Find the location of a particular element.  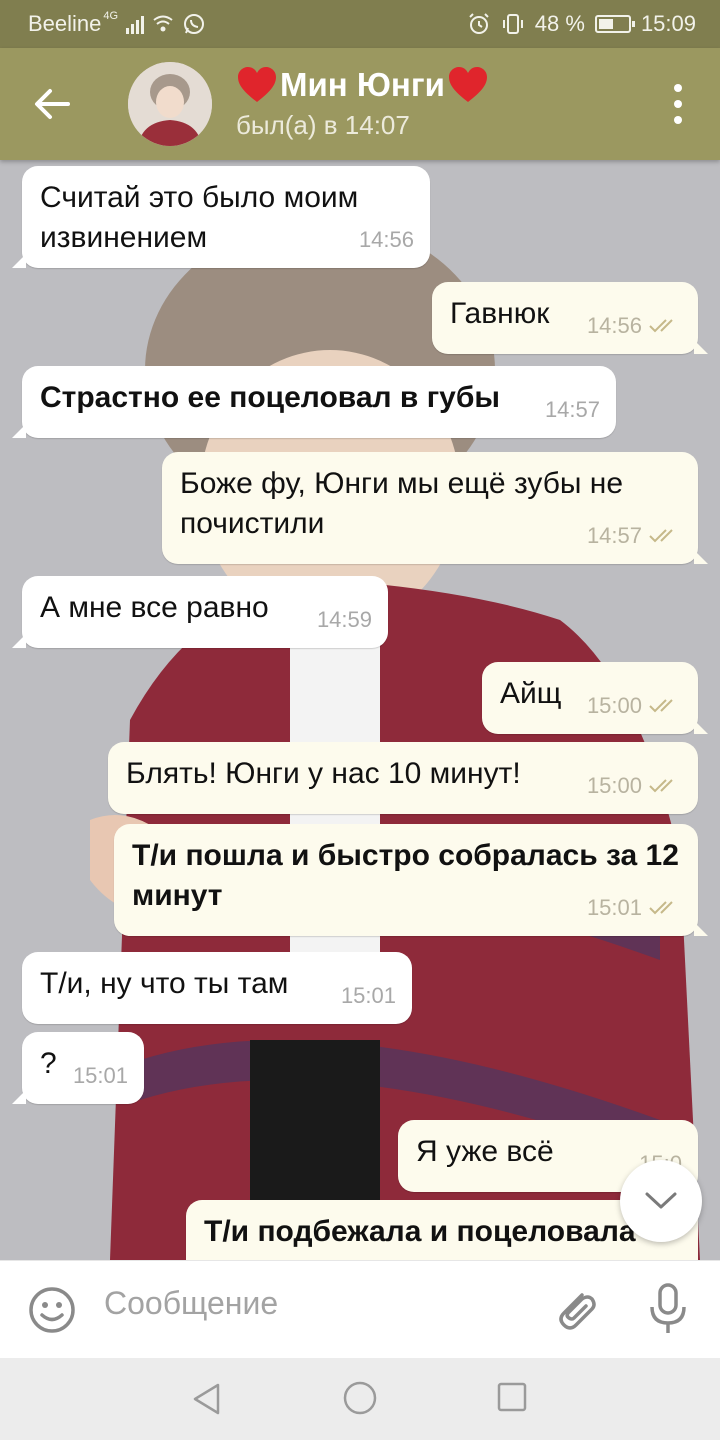

chevron-down-icon is located at coordinates (661, 1200).